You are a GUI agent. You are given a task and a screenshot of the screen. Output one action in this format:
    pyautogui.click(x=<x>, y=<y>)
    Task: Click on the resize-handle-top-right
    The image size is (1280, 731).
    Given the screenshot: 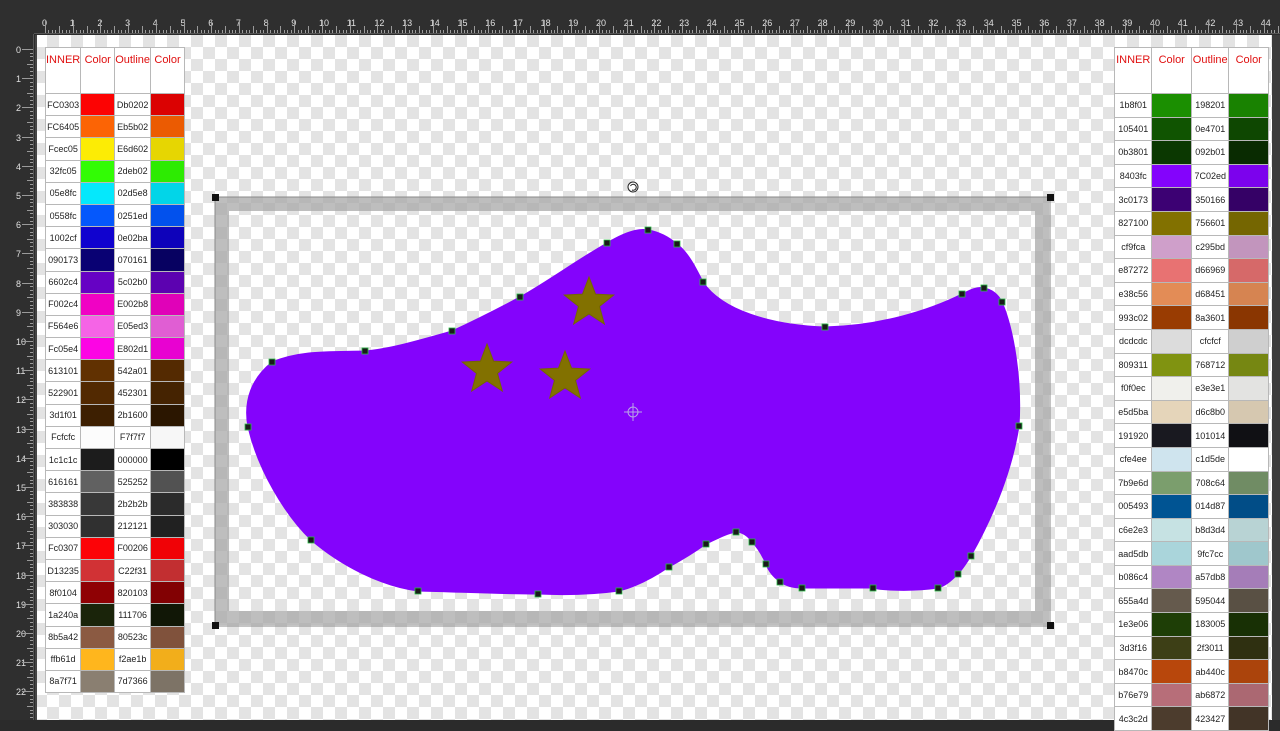 What is the action you would take?
    pyautogui.click(x=1050, y=197)
    